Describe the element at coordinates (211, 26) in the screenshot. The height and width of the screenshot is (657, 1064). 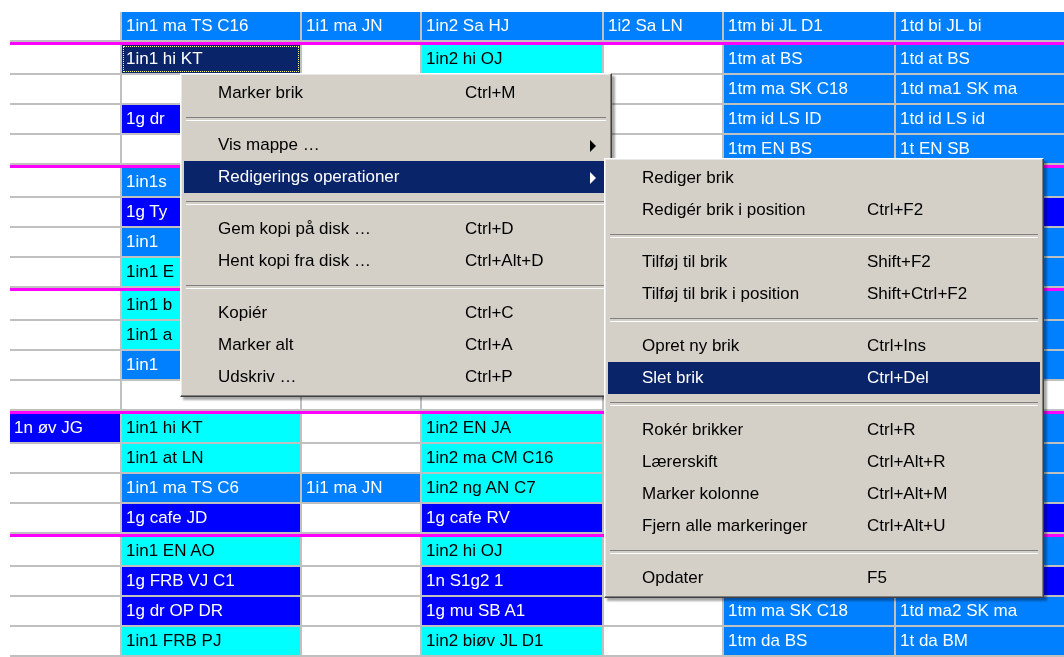
I see `schedule-cell: 1in1 ma TS C16` at that location.